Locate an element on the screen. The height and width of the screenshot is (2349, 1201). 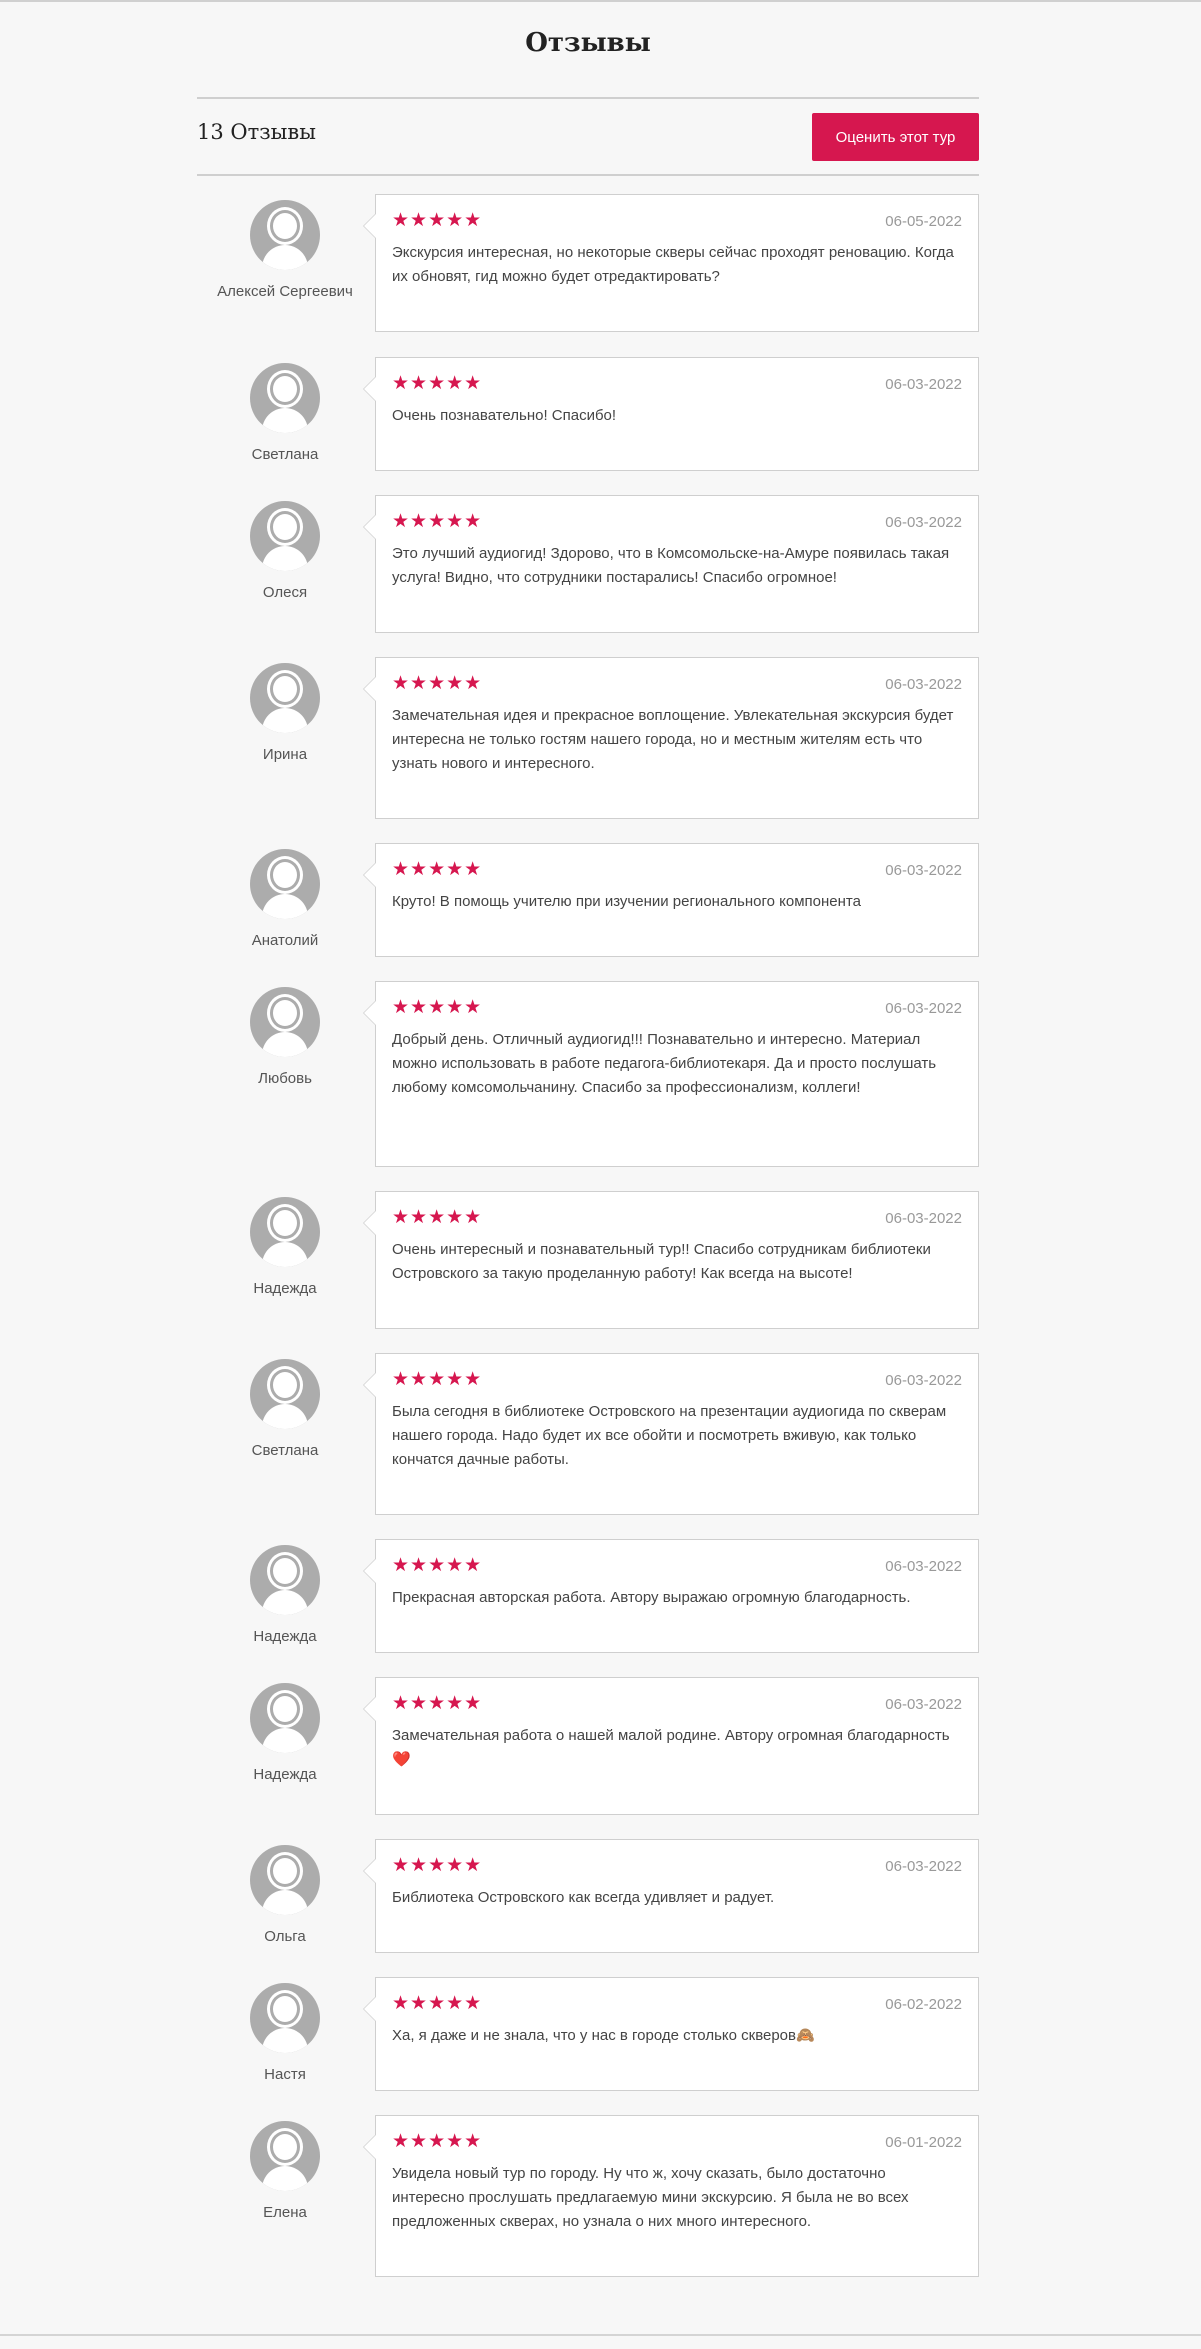
review-date: 06-05-2022 is located at coordinates (923, 221).